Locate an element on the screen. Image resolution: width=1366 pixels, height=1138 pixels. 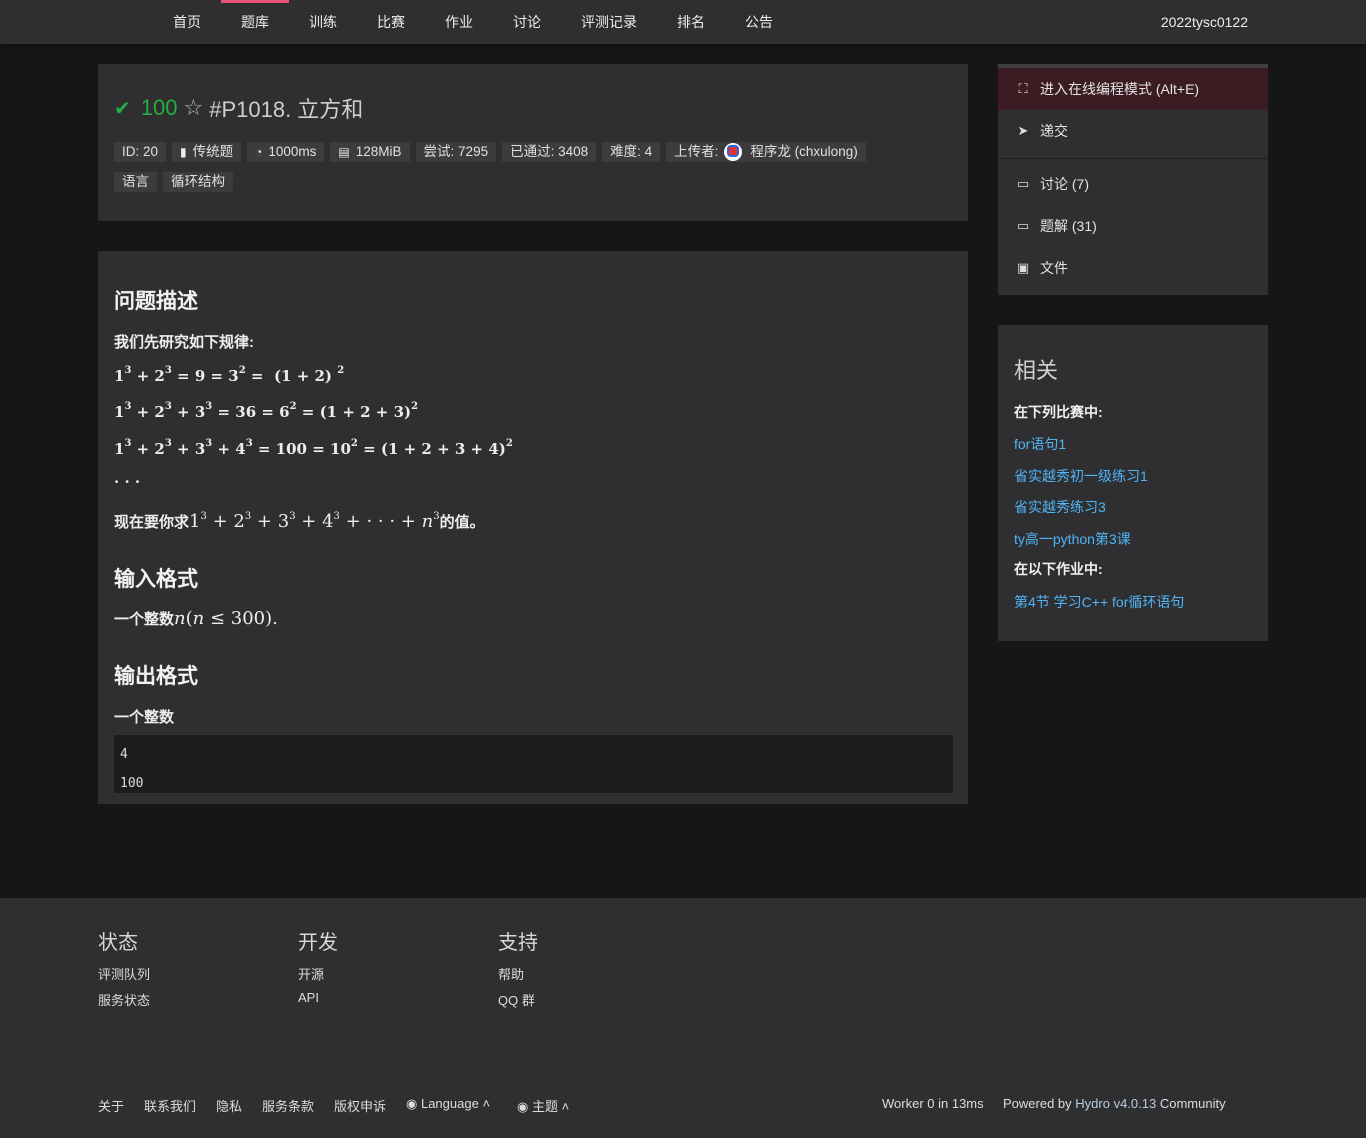
meta-time: ◔ 1000ms is located at coordinates (286, 152).